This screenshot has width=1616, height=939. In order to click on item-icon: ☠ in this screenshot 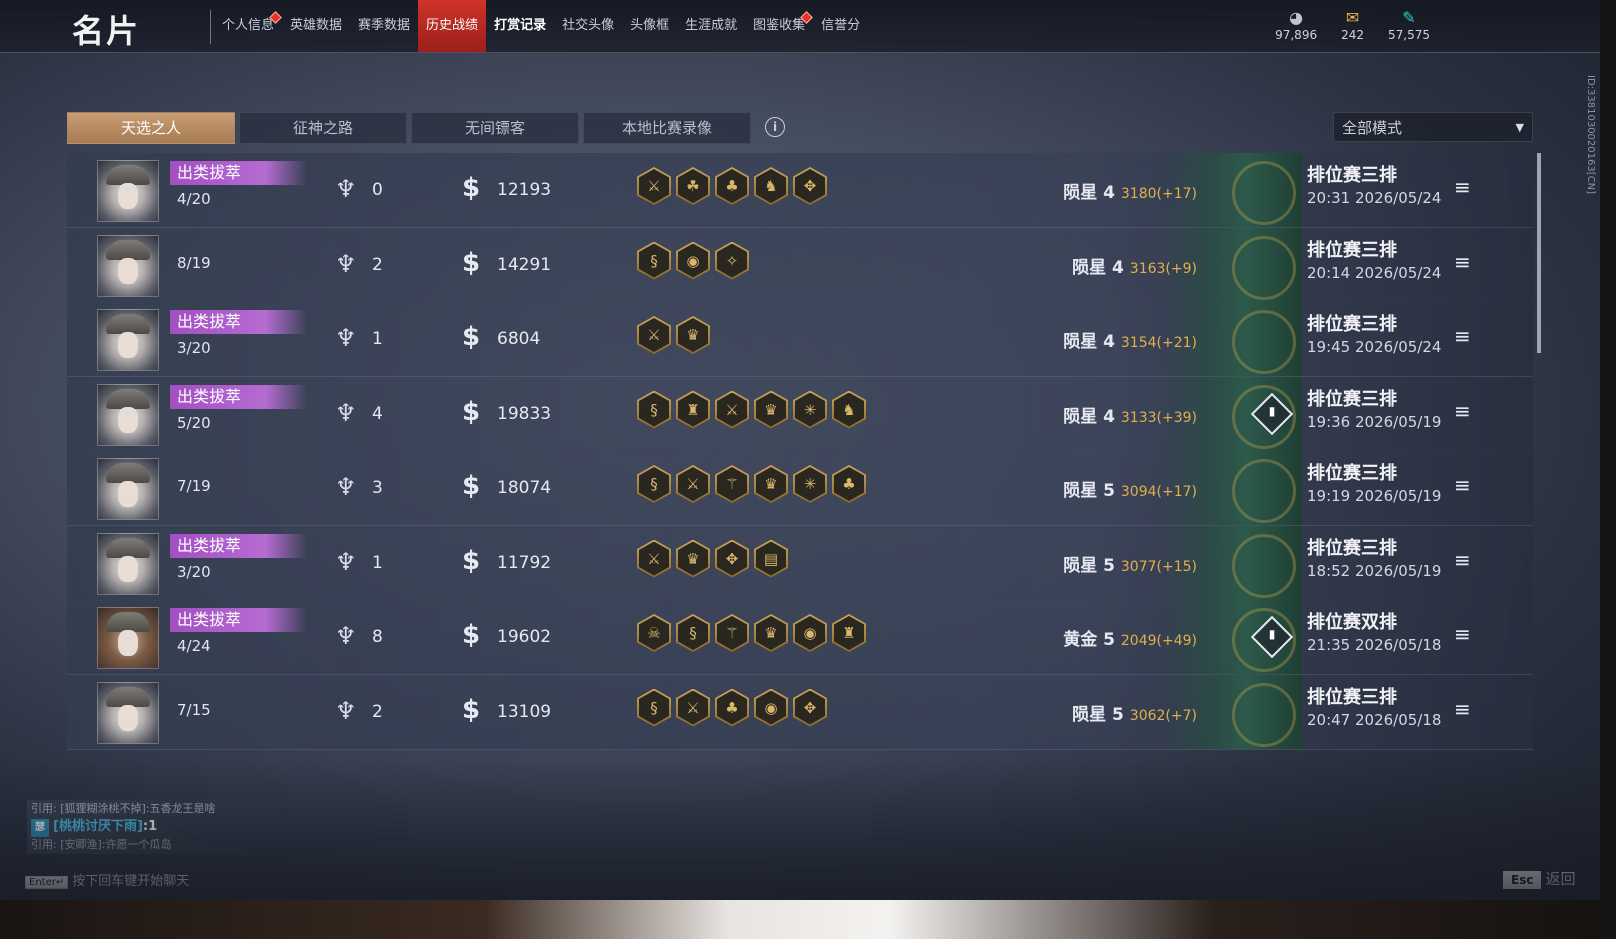, I will do `click(654, 633)`.